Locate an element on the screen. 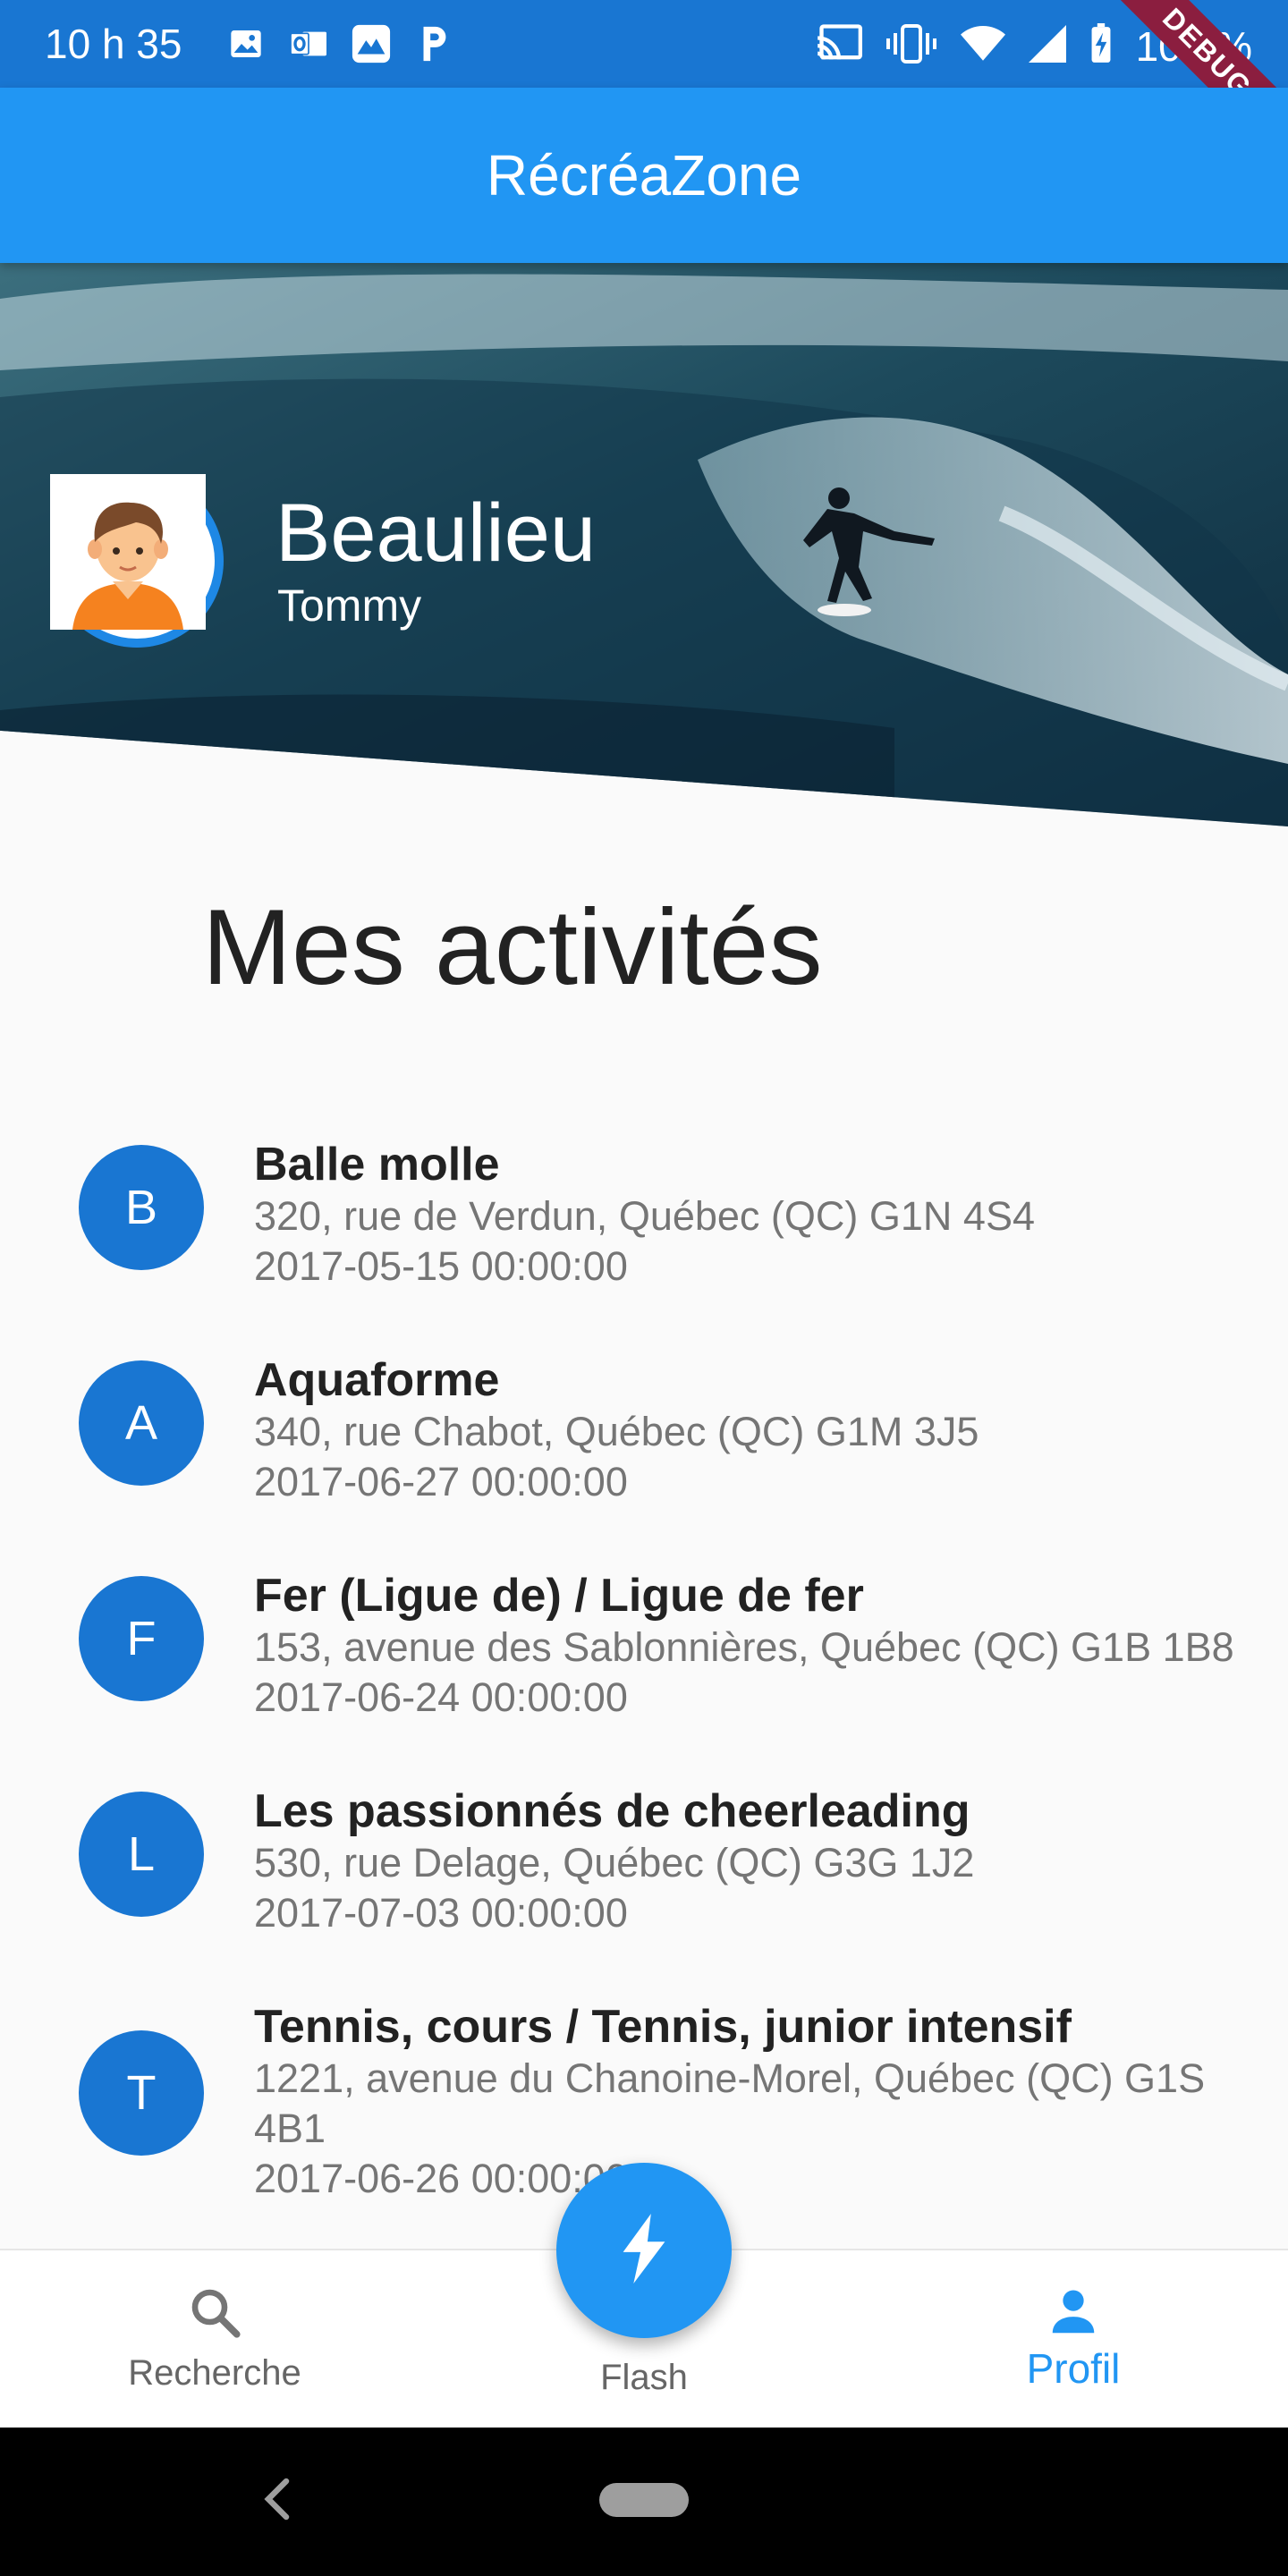  nav-item-recherche: Recherche is located at coordinates (214, 2339).